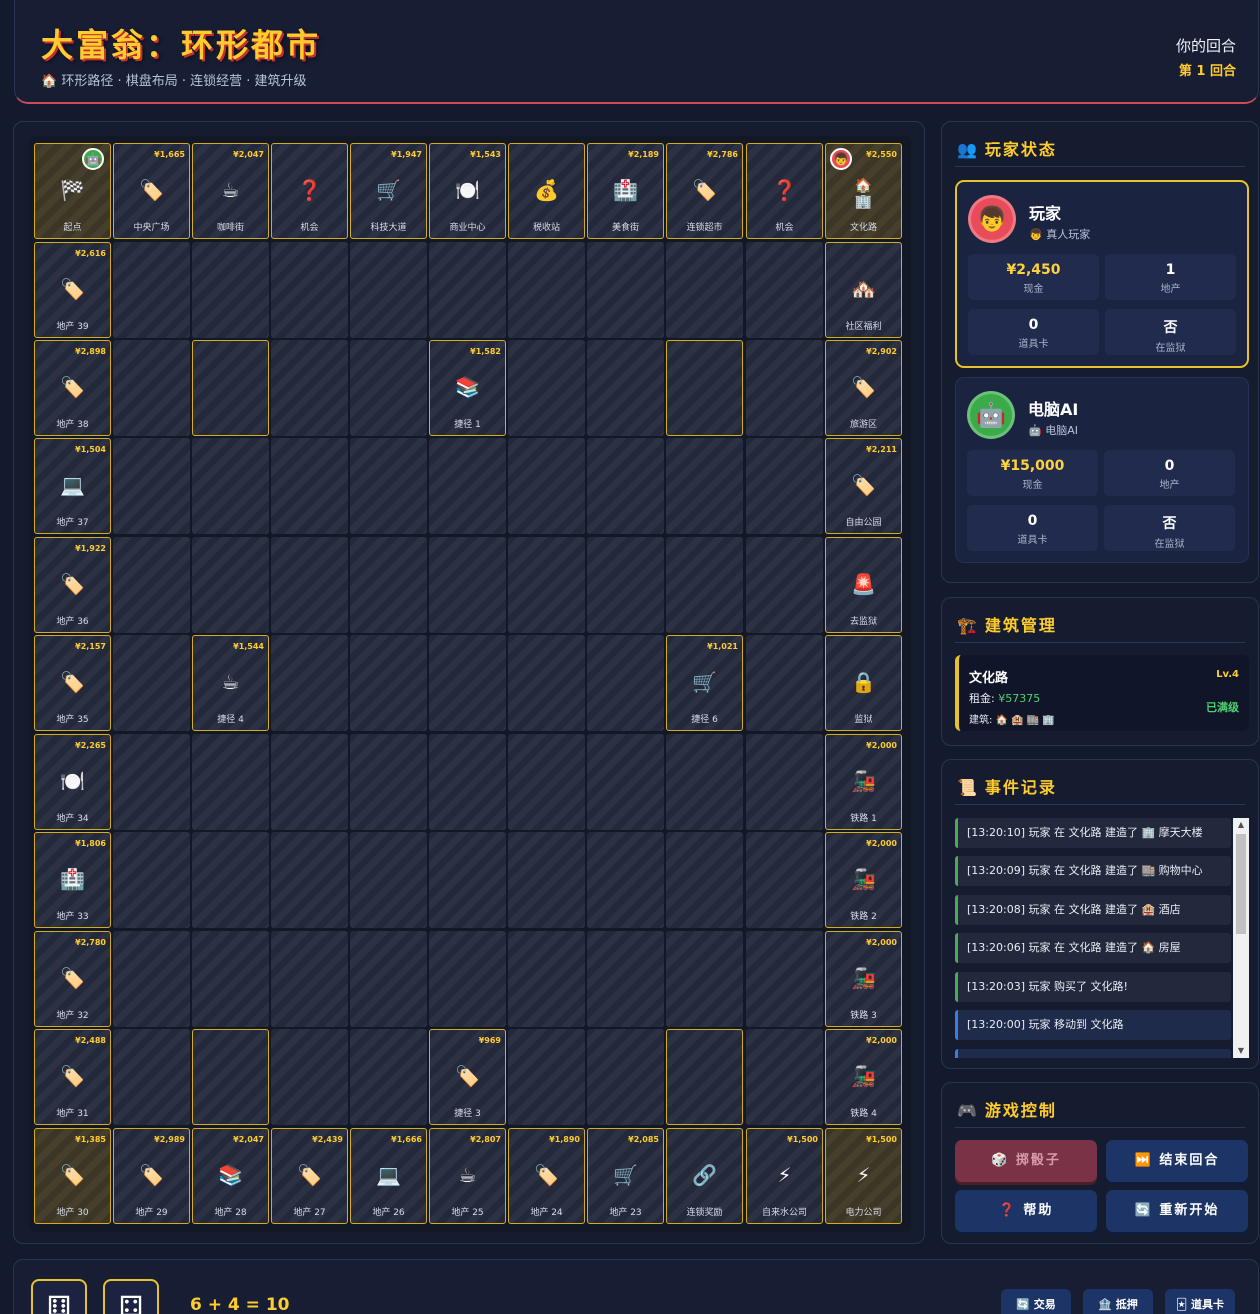 The width and height of the screenshot is (1260, 1314). Describe the element at coordinates (1053, 430) in the screenshot. I see `player-type: 🤖 电脑AI` at that location.